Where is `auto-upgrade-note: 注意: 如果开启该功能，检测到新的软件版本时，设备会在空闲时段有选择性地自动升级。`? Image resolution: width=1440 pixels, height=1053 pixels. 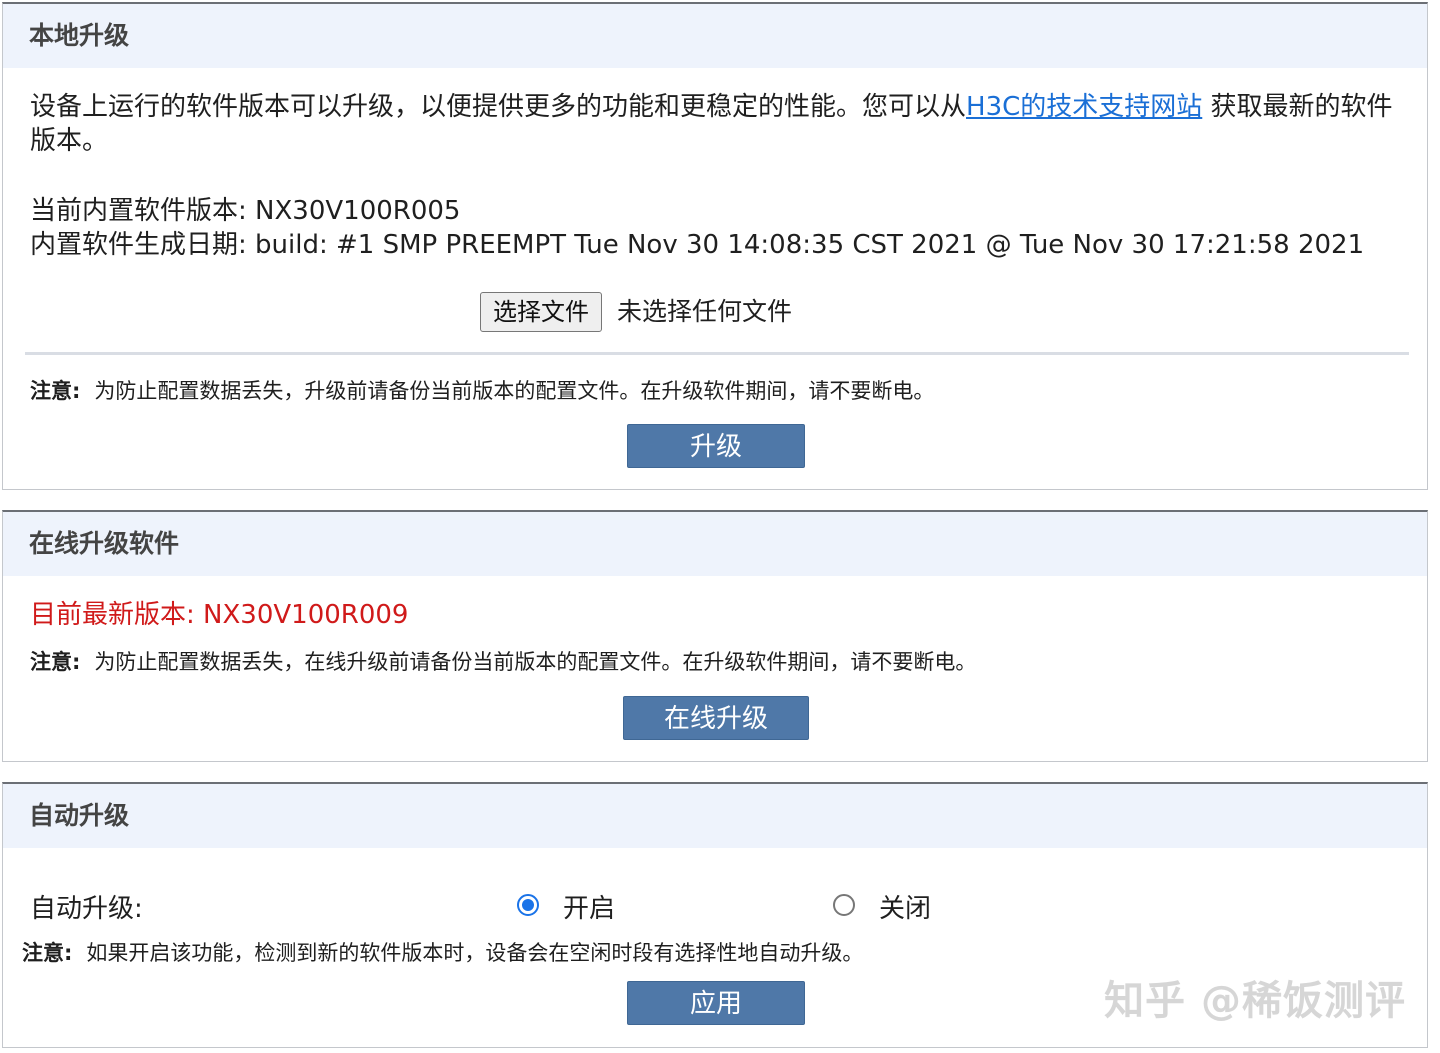
auto-upgrade-note: 注意: 如果开启该功能，检测到新的软件版本时，设备会在空闲时段有选择性地自动升级。 is located at coordinates (442, 953).